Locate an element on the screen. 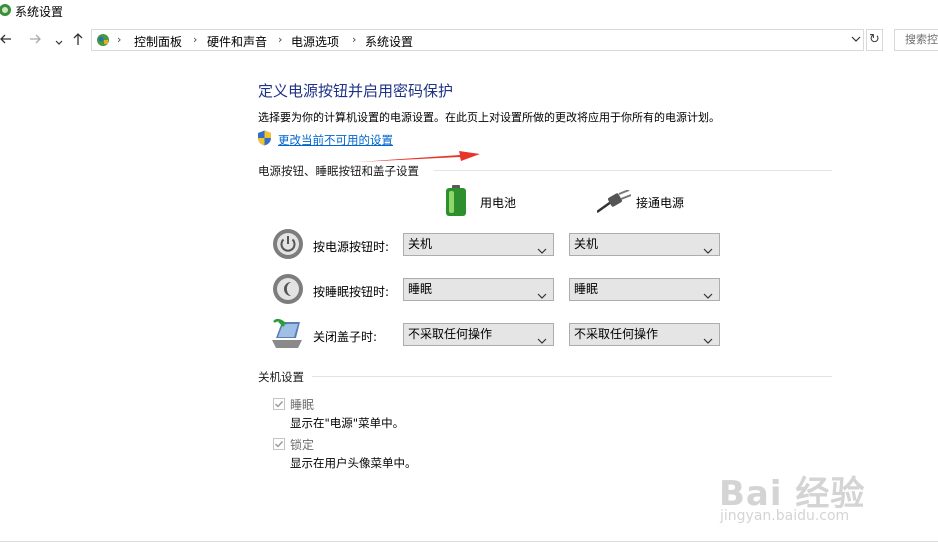  window-title: 系统设置 is located at coordinates (39, 12).